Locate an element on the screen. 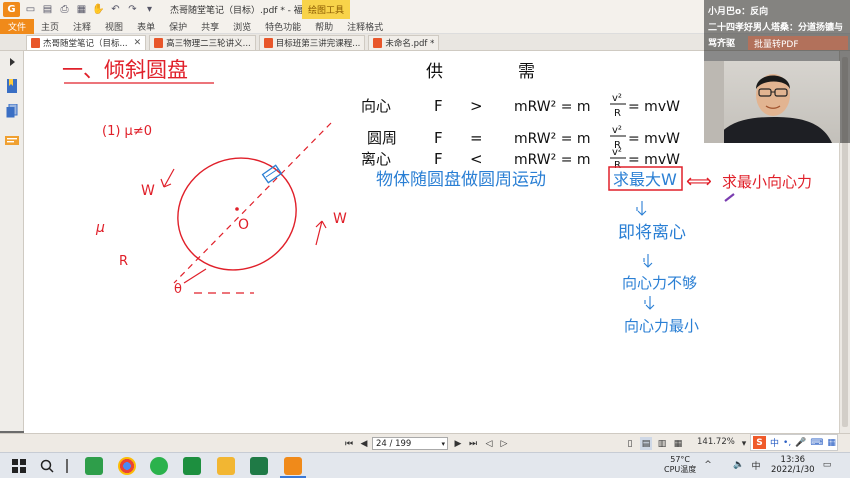  tab-form: 表单 is located at coordinates (146, 26).